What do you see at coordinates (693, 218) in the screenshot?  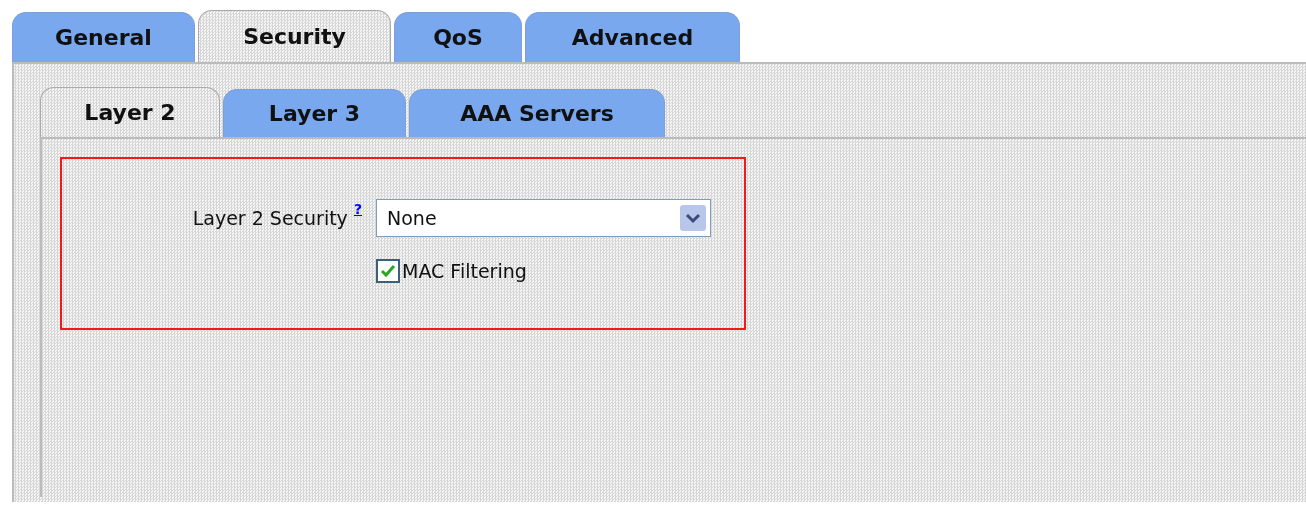 I see `caret-icon` at bounding box center [693, 218].